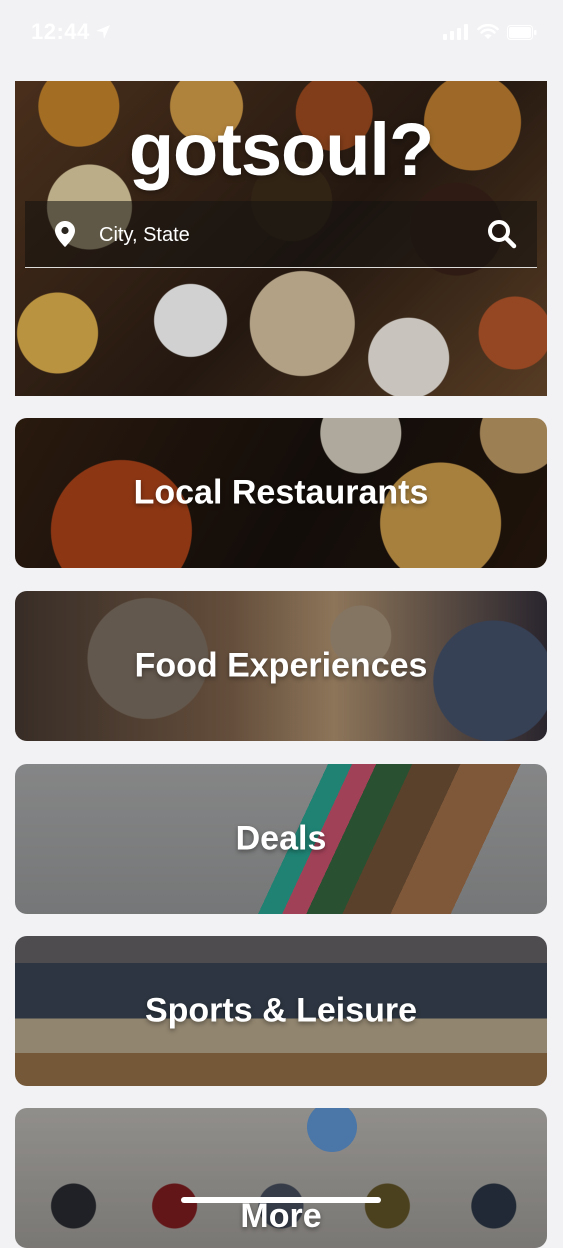  I want to click on status-time: 12:44, so click(60, 31).